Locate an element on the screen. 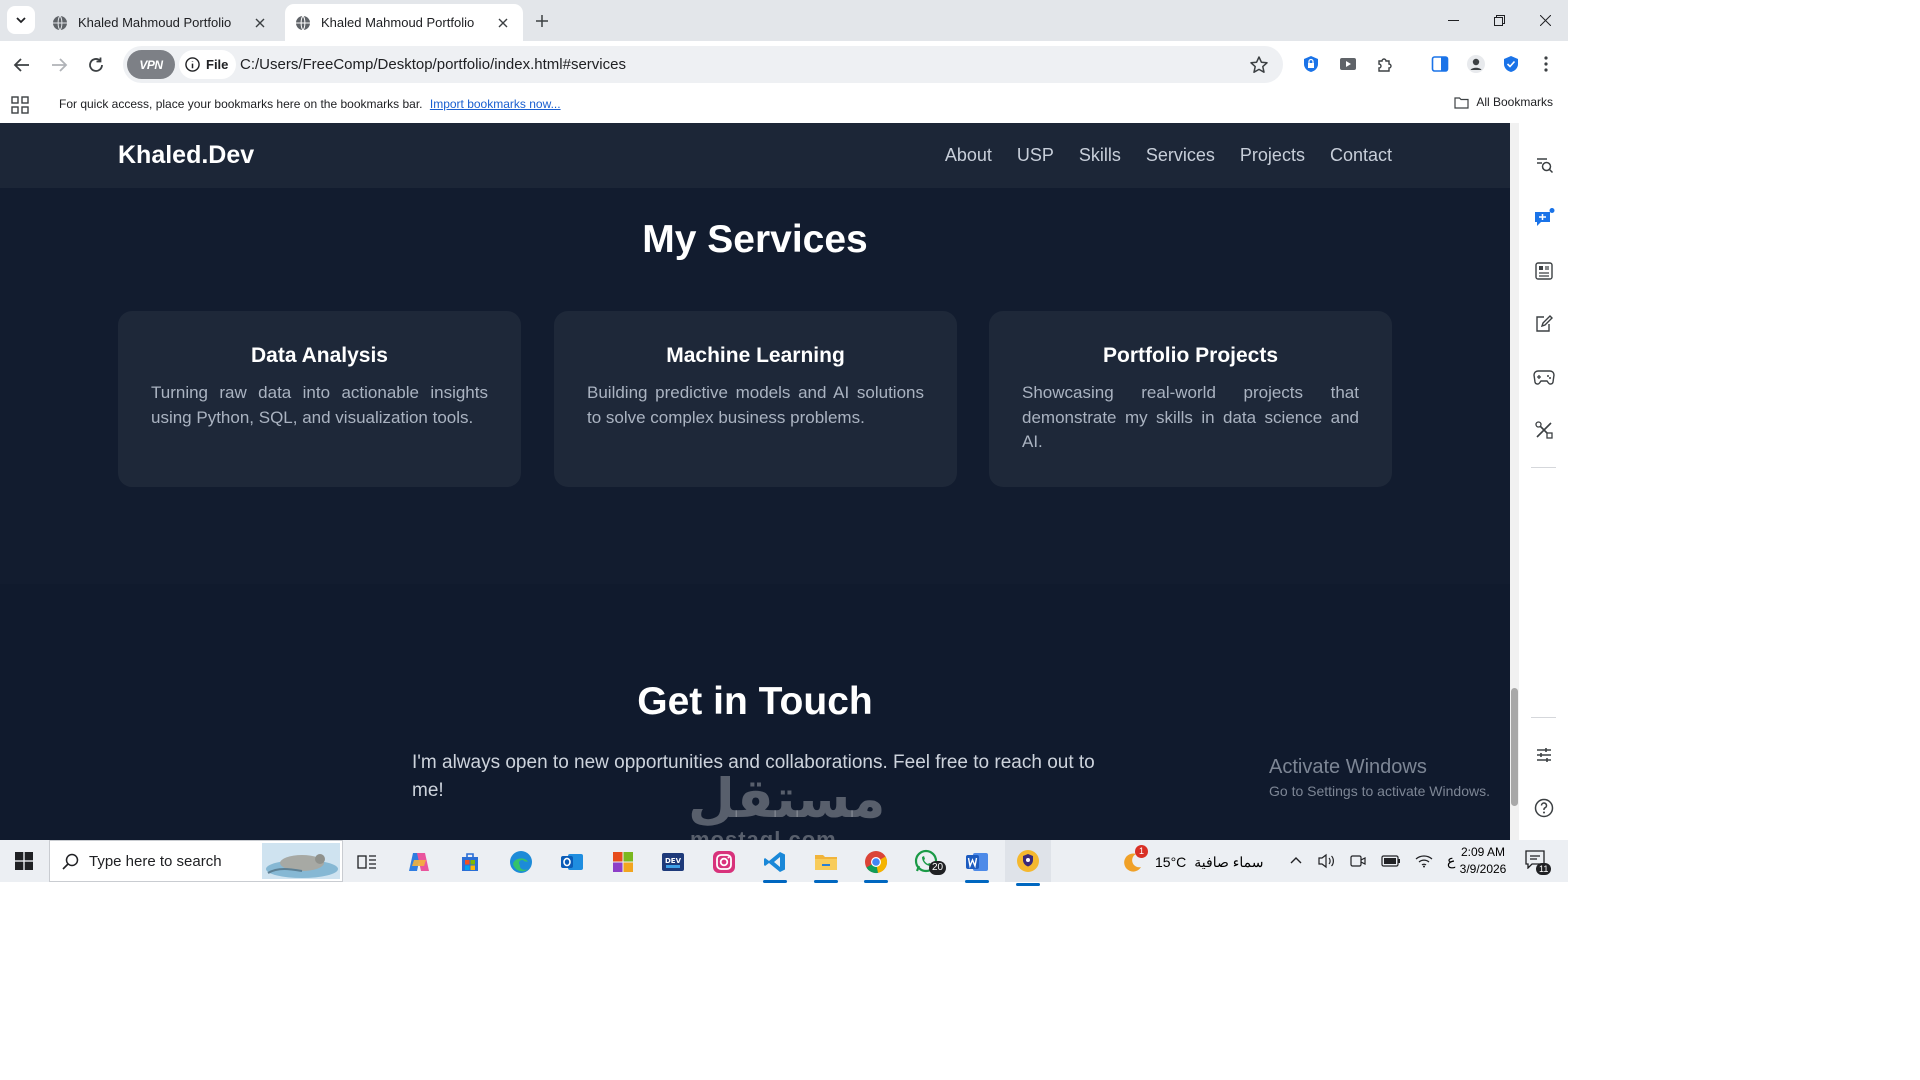 The image size is (1920, 1080). outlook-app is located at coordinates (572, 862).